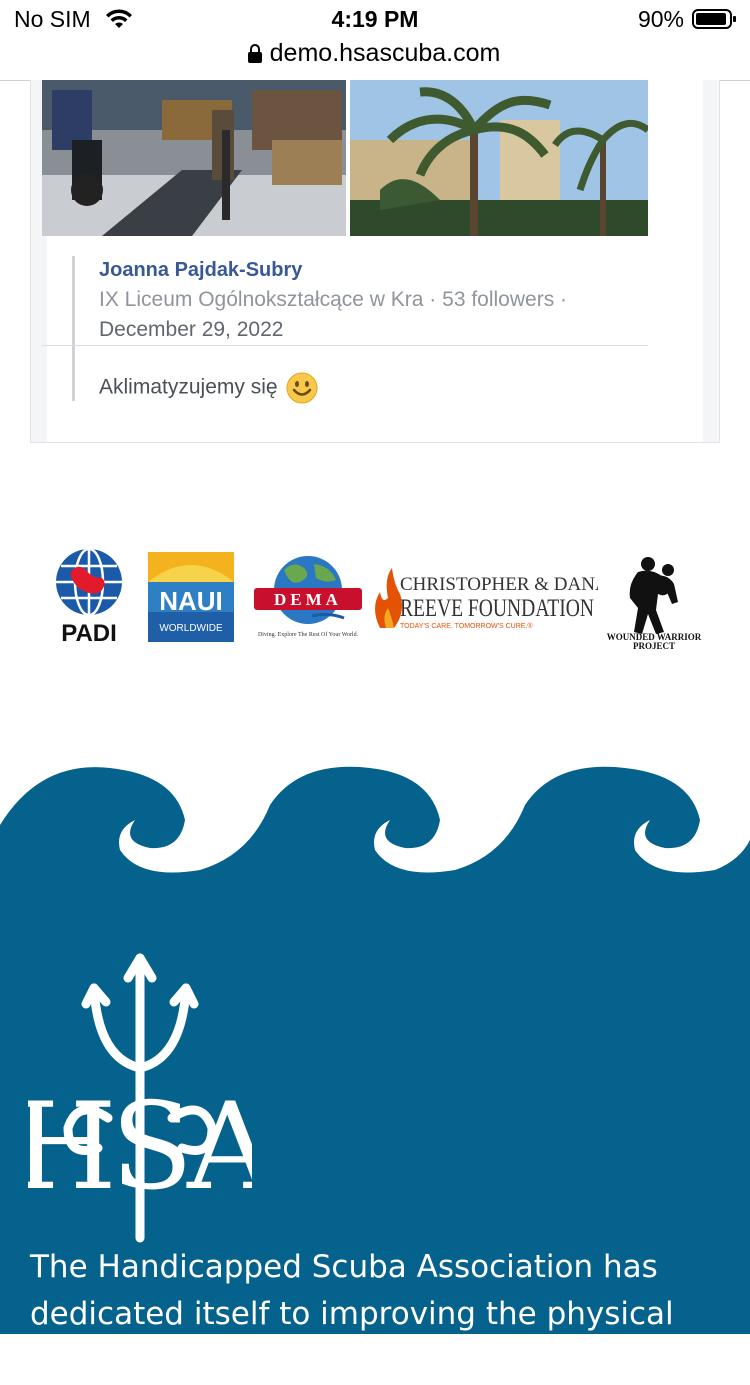  Describe the element at coordinates (654, 602) in the screenshot. I see `wounded-warrior-logo: WOUNDED WARRIOR PROJECT` at that location.